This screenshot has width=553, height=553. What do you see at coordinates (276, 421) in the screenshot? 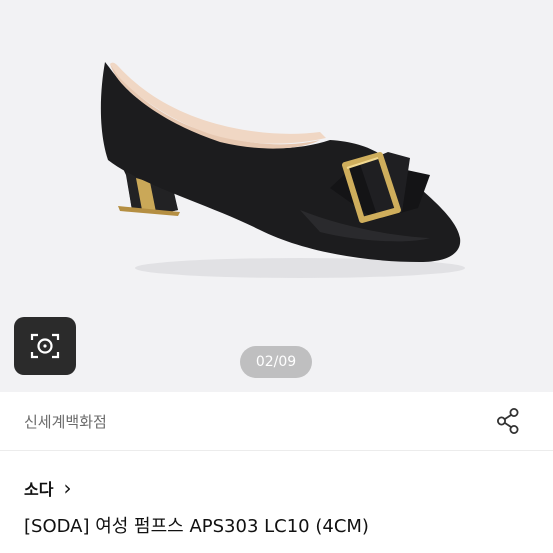
I see `store-row: 신세계백화점` at bounding box center [276, 421].